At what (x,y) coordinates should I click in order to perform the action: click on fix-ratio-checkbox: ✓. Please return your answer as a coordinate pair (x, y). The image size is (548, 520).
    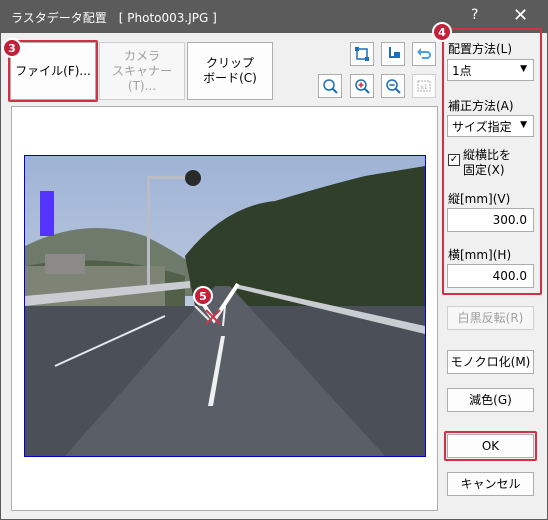
    Looking at the image, I should click on (454, 160).